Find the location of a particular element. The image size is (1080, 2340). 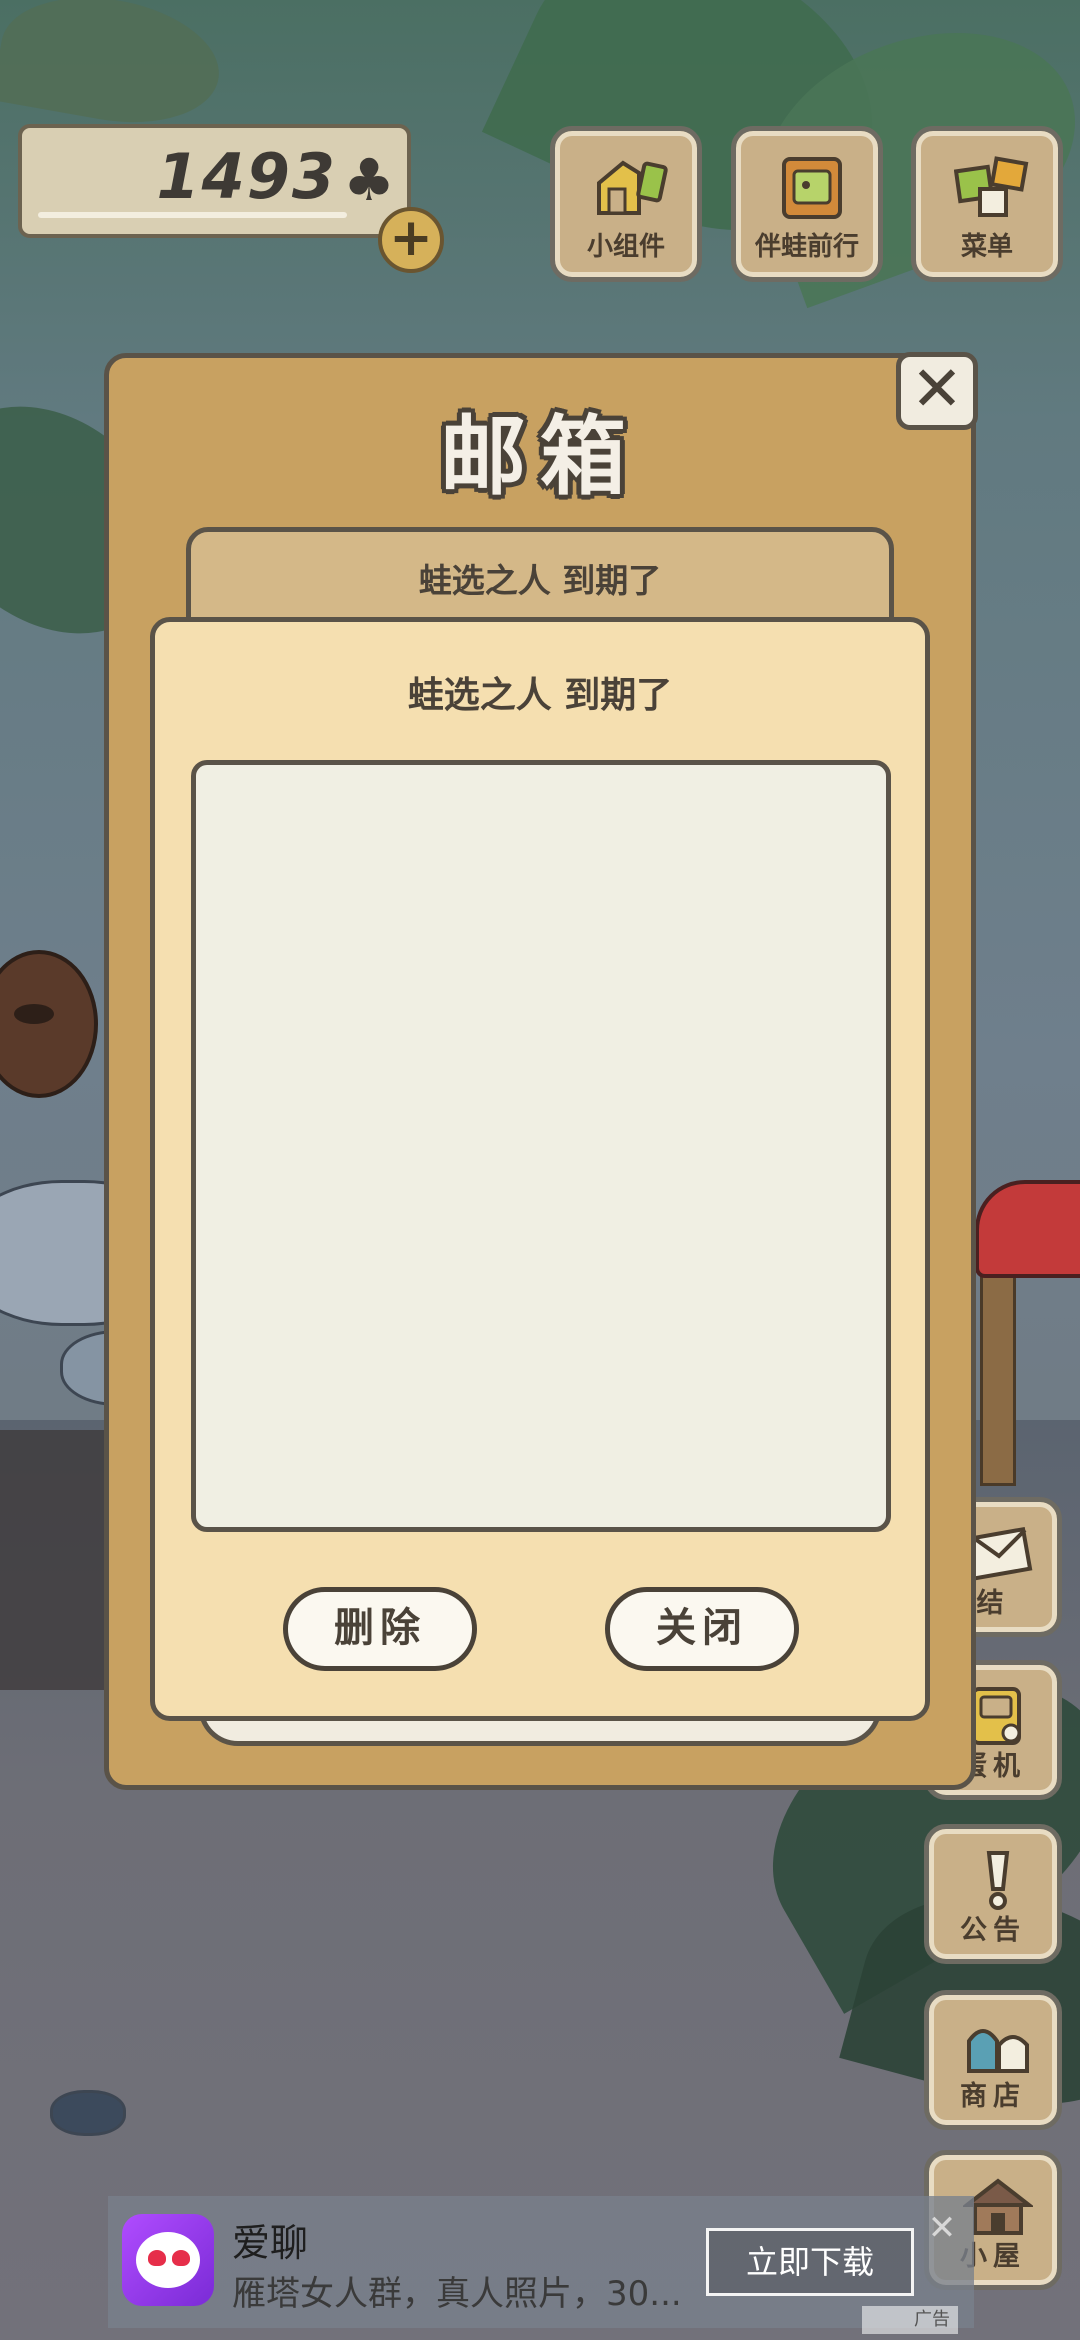

shop-bag-icon is located at coordinates (998, 2051).